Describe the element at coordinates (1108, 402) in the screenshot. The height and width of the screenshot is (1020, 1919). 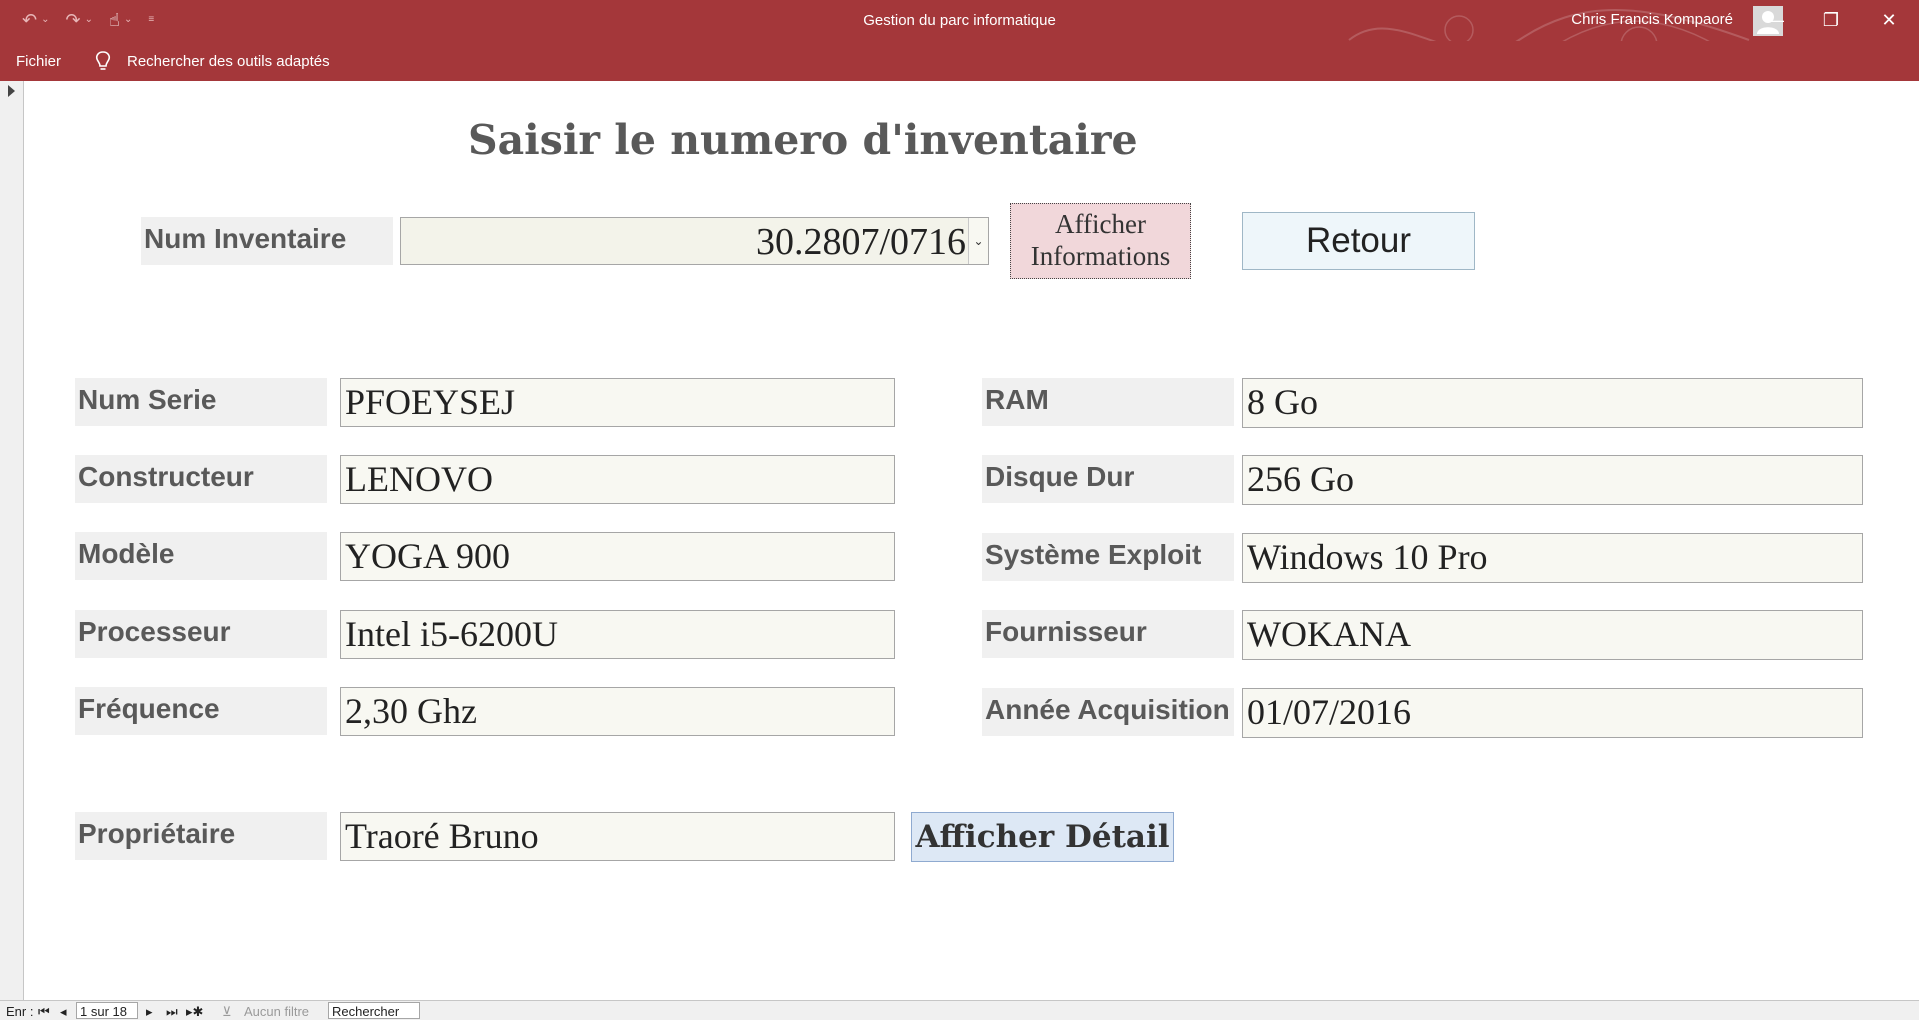
I see `ram-label: RAM` at that location.